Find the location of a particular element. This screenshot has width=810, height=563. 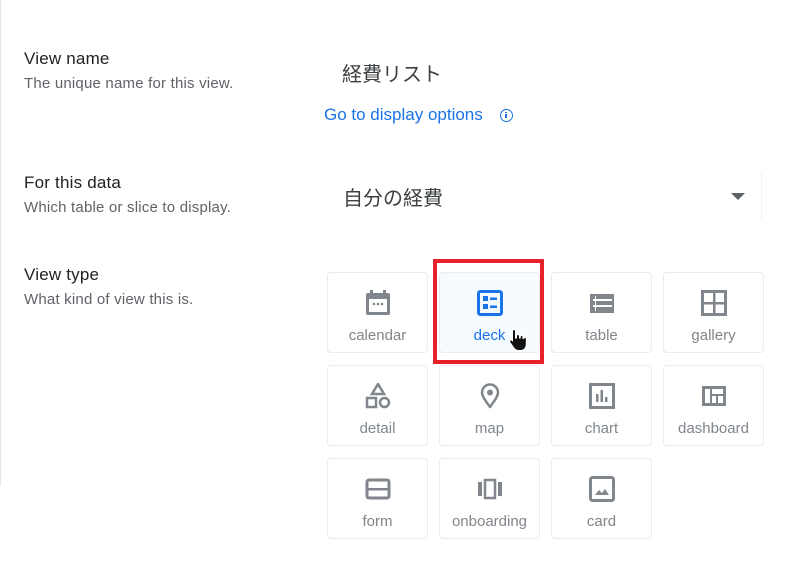

view-type-dashboard: dashboard is located at coordinates (713, 405).